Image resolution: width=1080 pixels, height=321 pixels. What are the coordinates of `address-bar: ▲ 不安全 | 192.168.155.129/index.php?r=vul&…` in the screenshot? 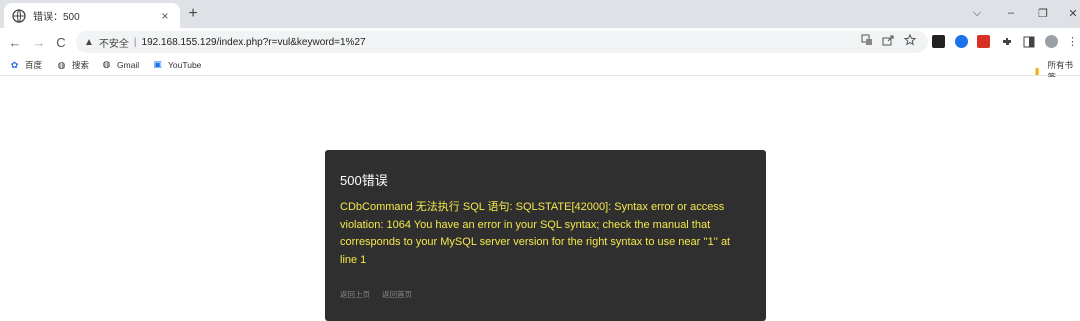 It's located at (502, 42).